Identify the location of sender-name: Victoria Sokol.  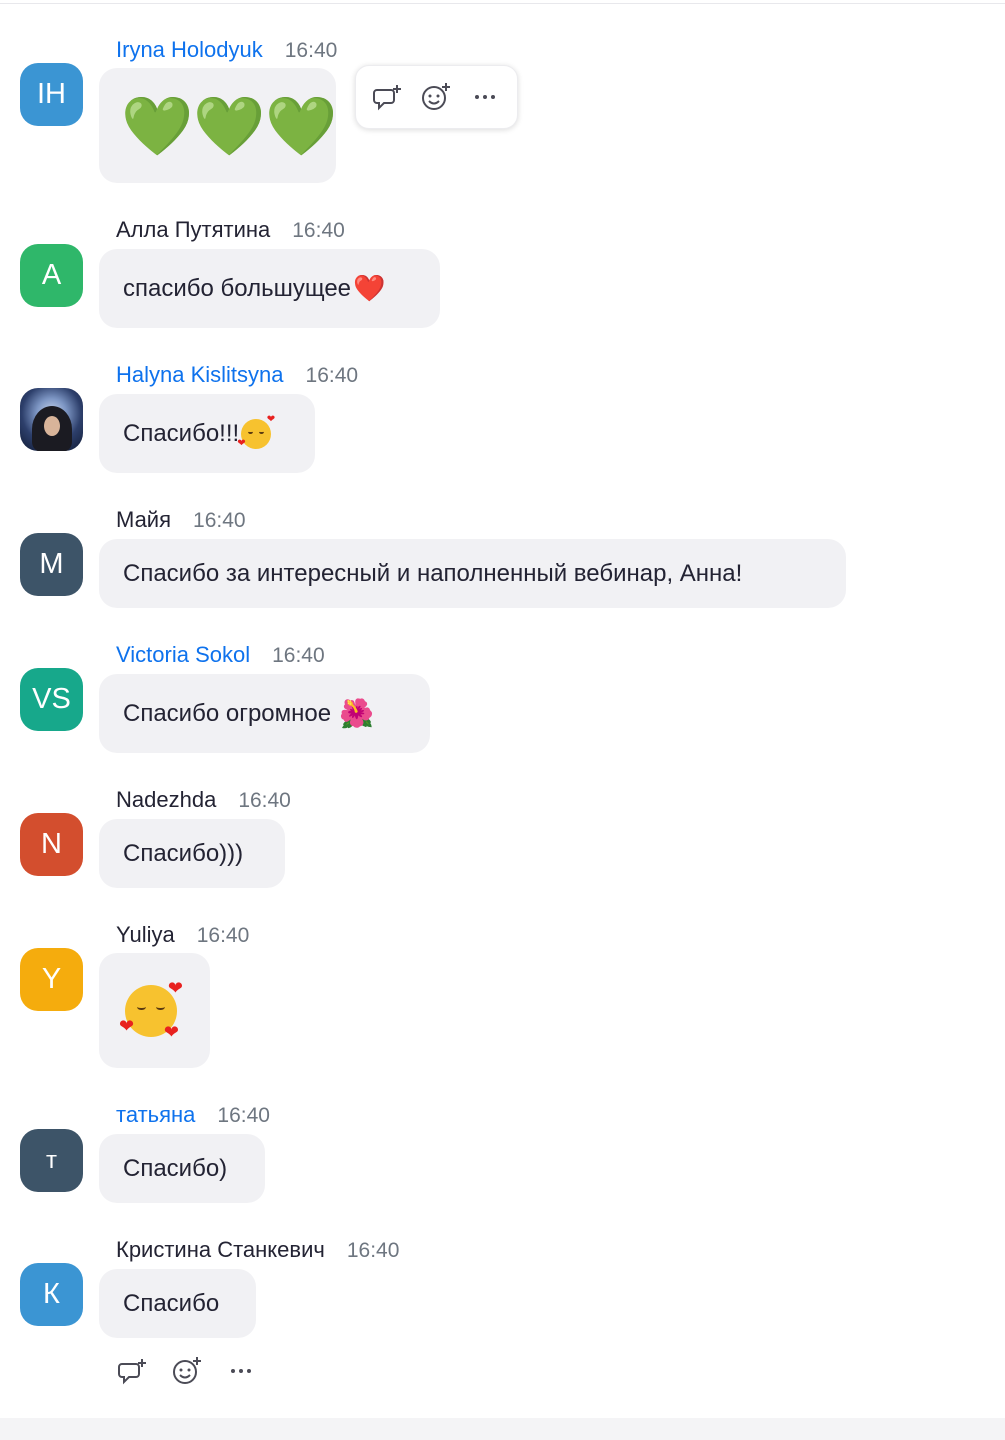
(183, 655).